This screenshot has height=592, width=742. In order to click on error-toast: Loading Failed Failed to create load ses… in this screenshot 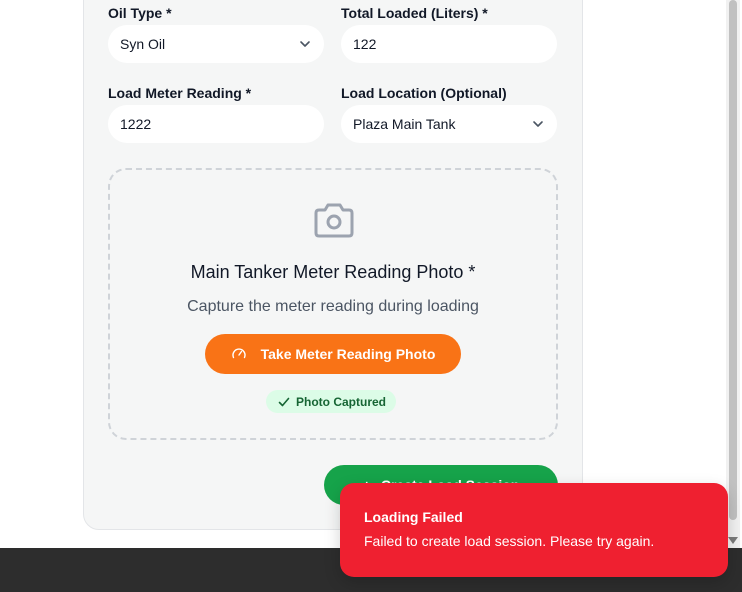, I will do `click(534, 530)`.